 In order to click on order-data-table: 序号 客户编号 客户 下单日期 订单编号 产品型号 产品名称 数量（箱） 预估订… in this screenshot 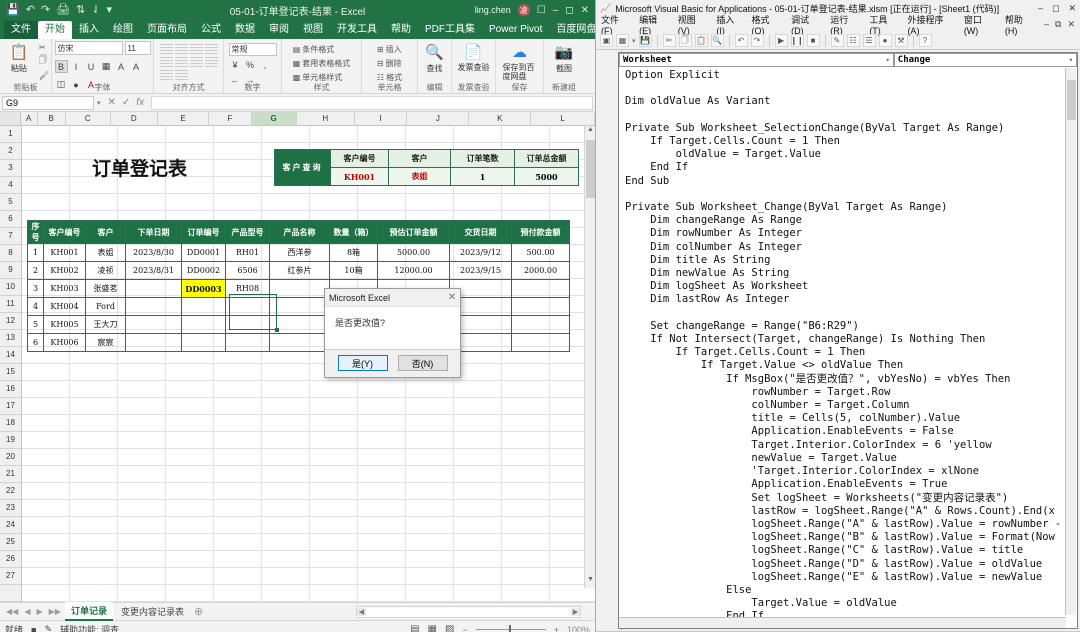, I will do `click(298, 286)`.